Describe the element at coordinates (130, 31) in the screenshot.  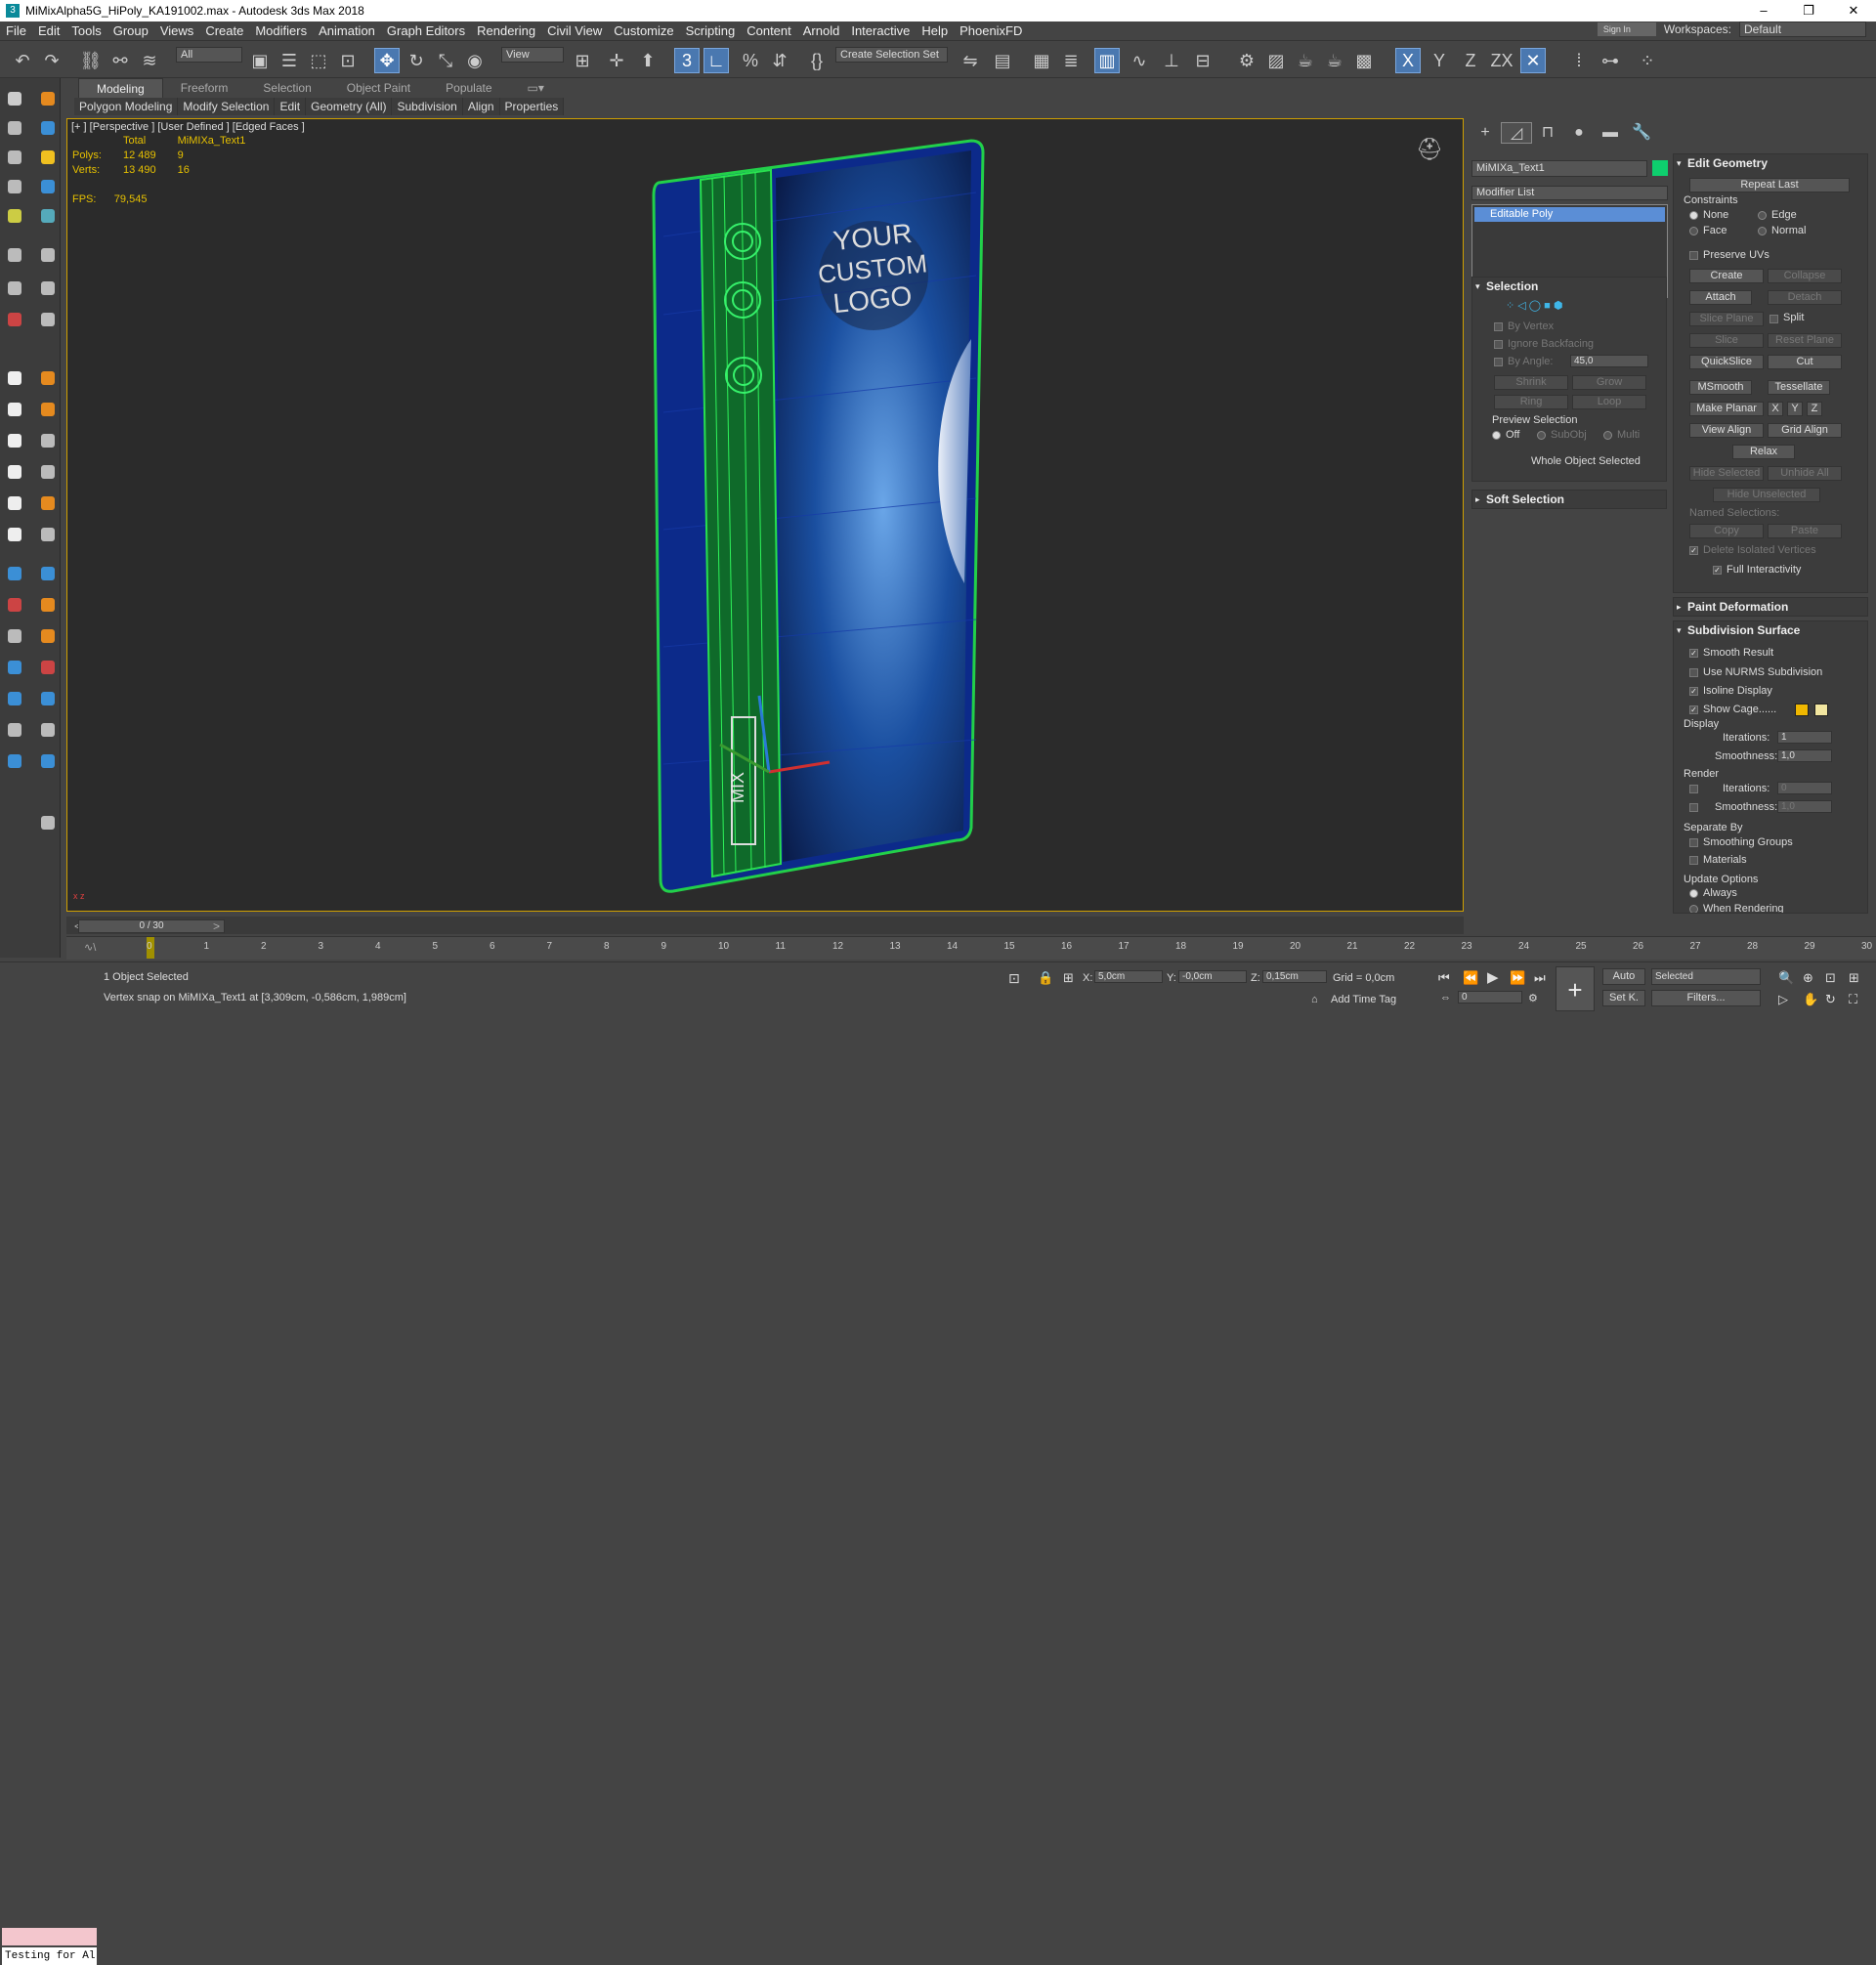
I see `menu-group: Group` at that location.